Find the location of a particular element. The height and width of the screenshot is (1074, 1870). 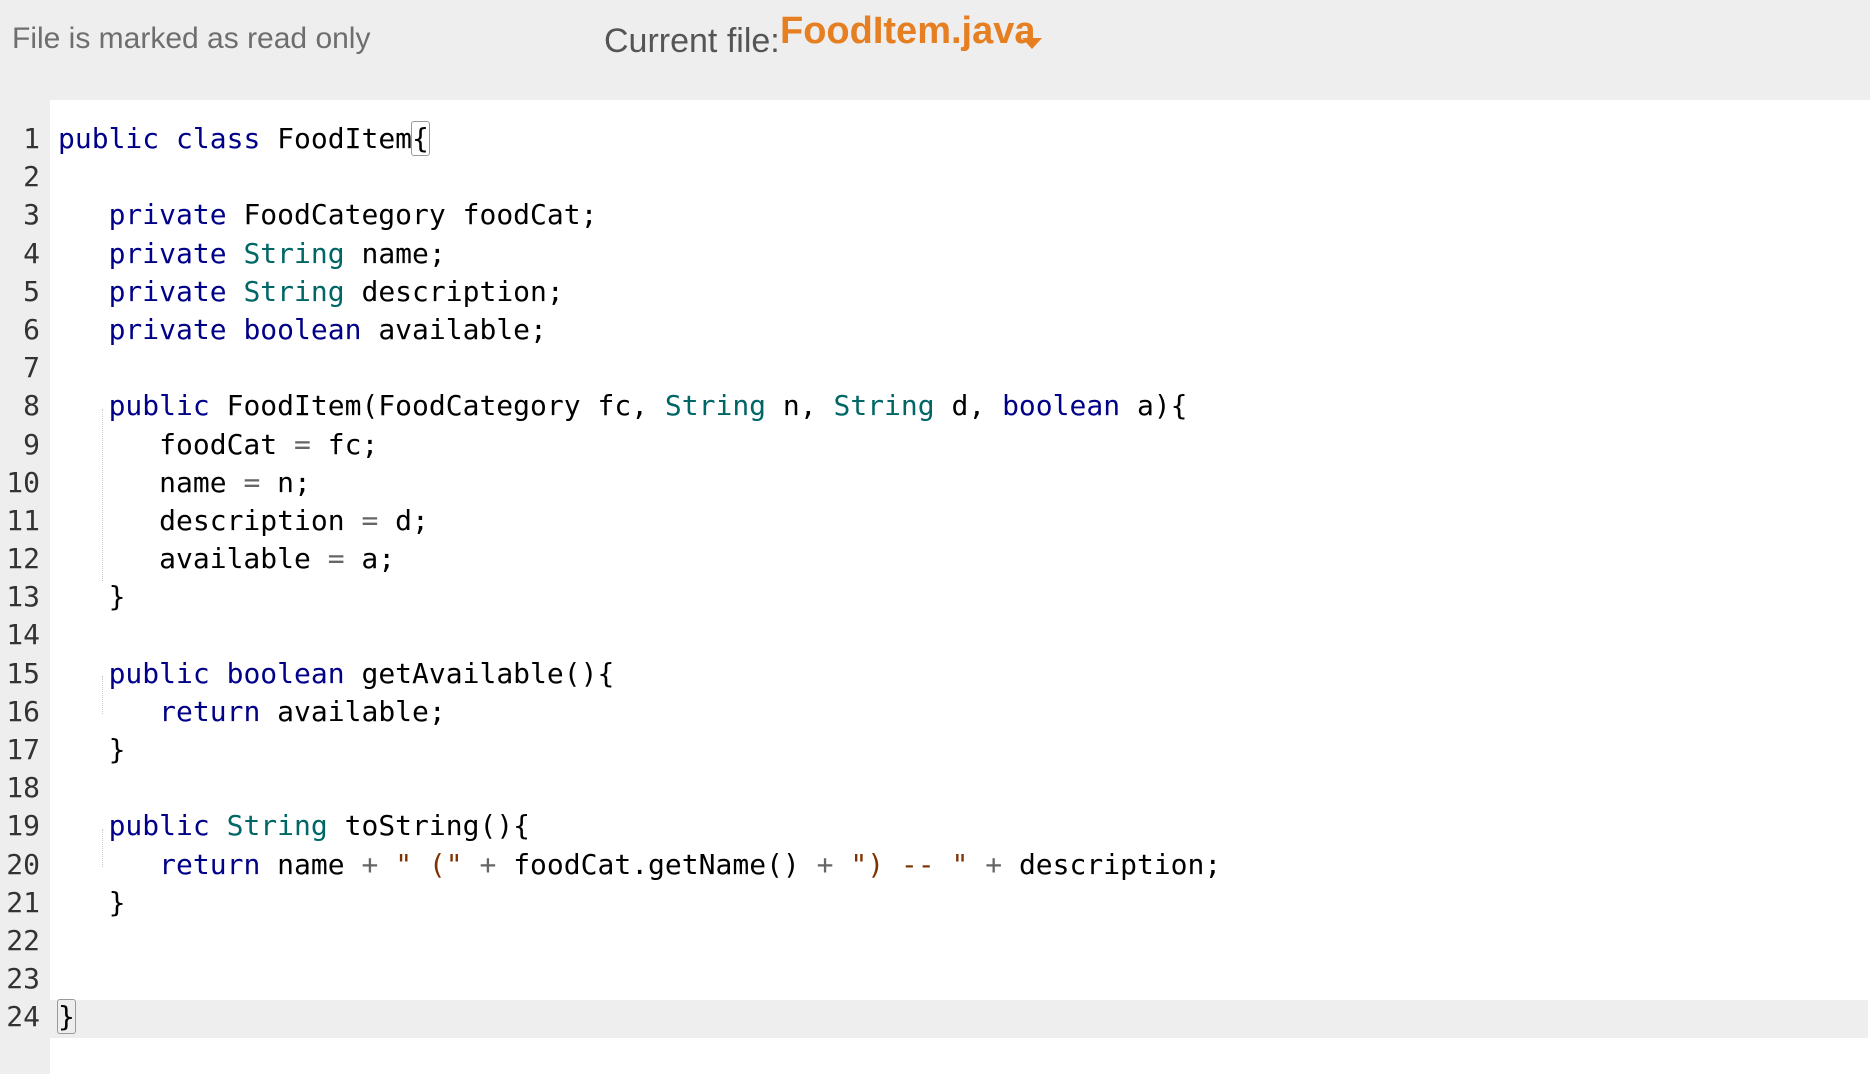

code-text: description = d; is located at coordinates (243, 521).